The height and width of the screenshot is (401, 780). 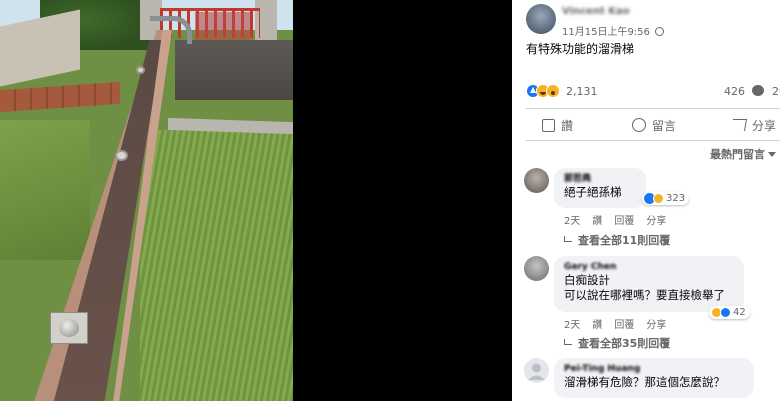 What do you see at coordinates (60, 97) in the screenshot?
I see `photo-brick-steps` at bounding box center [60, 97].